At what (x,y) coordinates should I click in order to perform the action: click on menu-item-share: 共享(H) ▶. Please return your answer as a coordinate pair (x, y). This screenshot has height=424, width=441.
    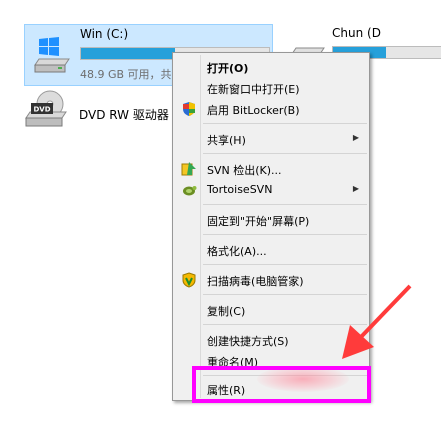
    Looking at the image, I should click on (271, 138).